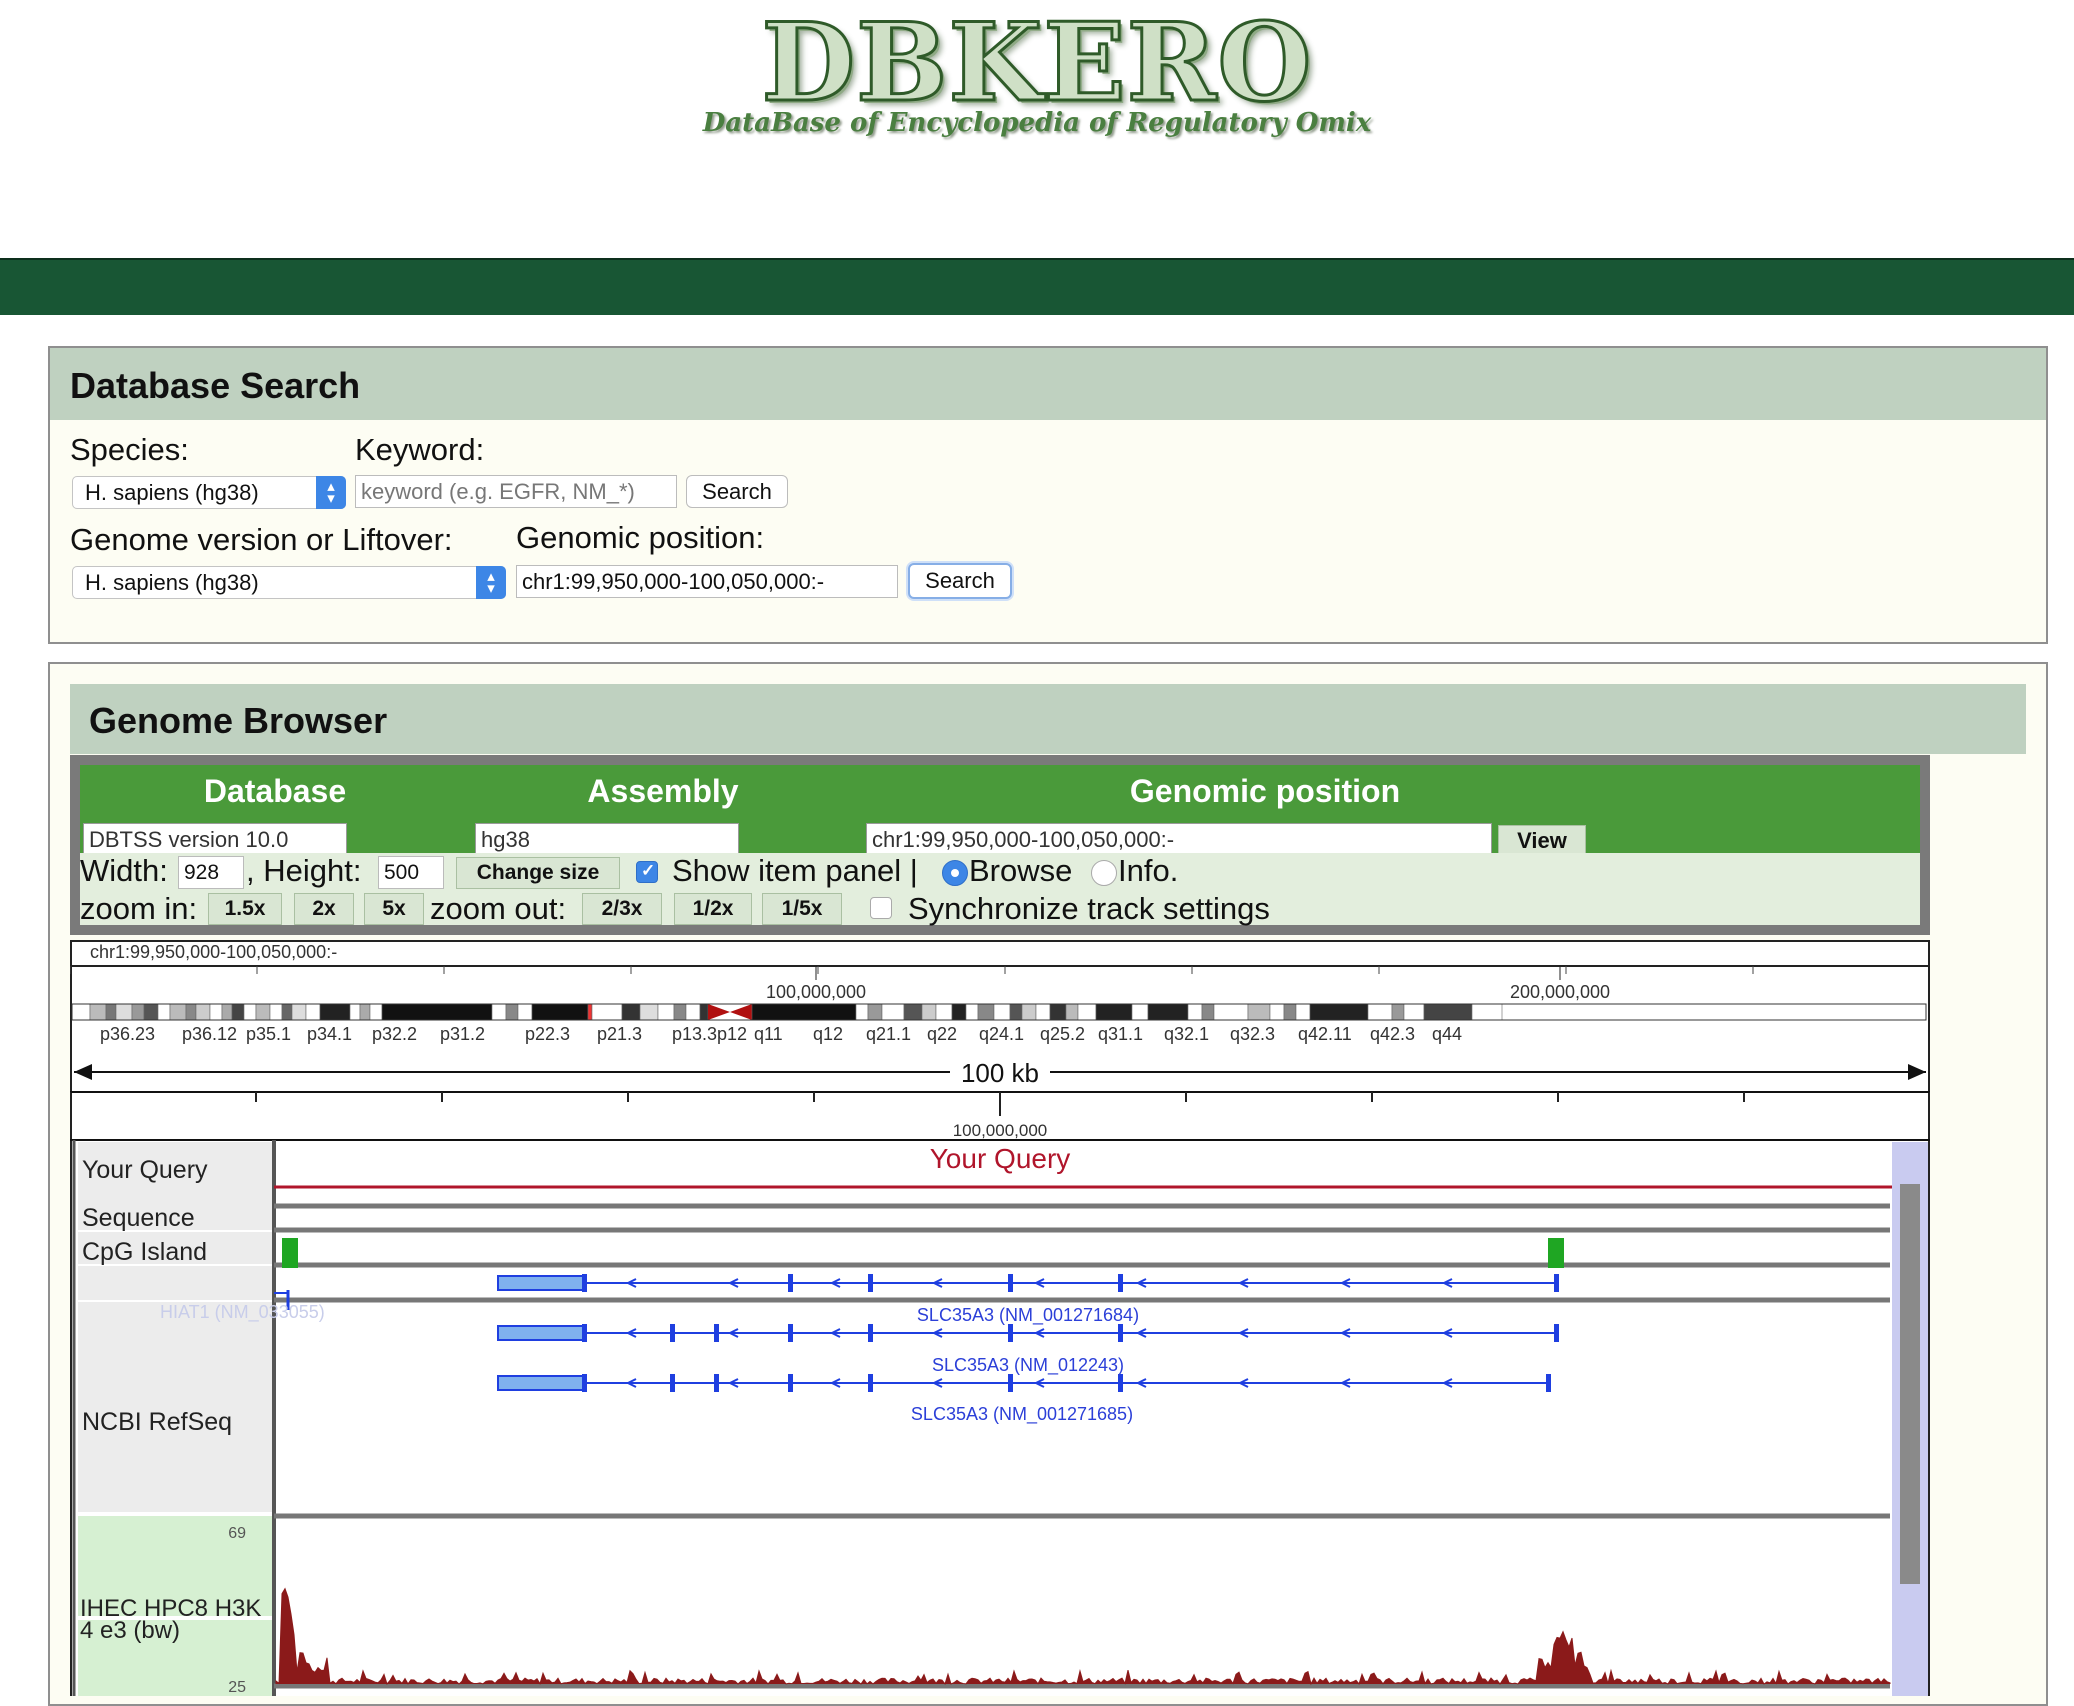  I want to click on sync-track-settings-label: Synchronize track settings, so click(1089, 908).